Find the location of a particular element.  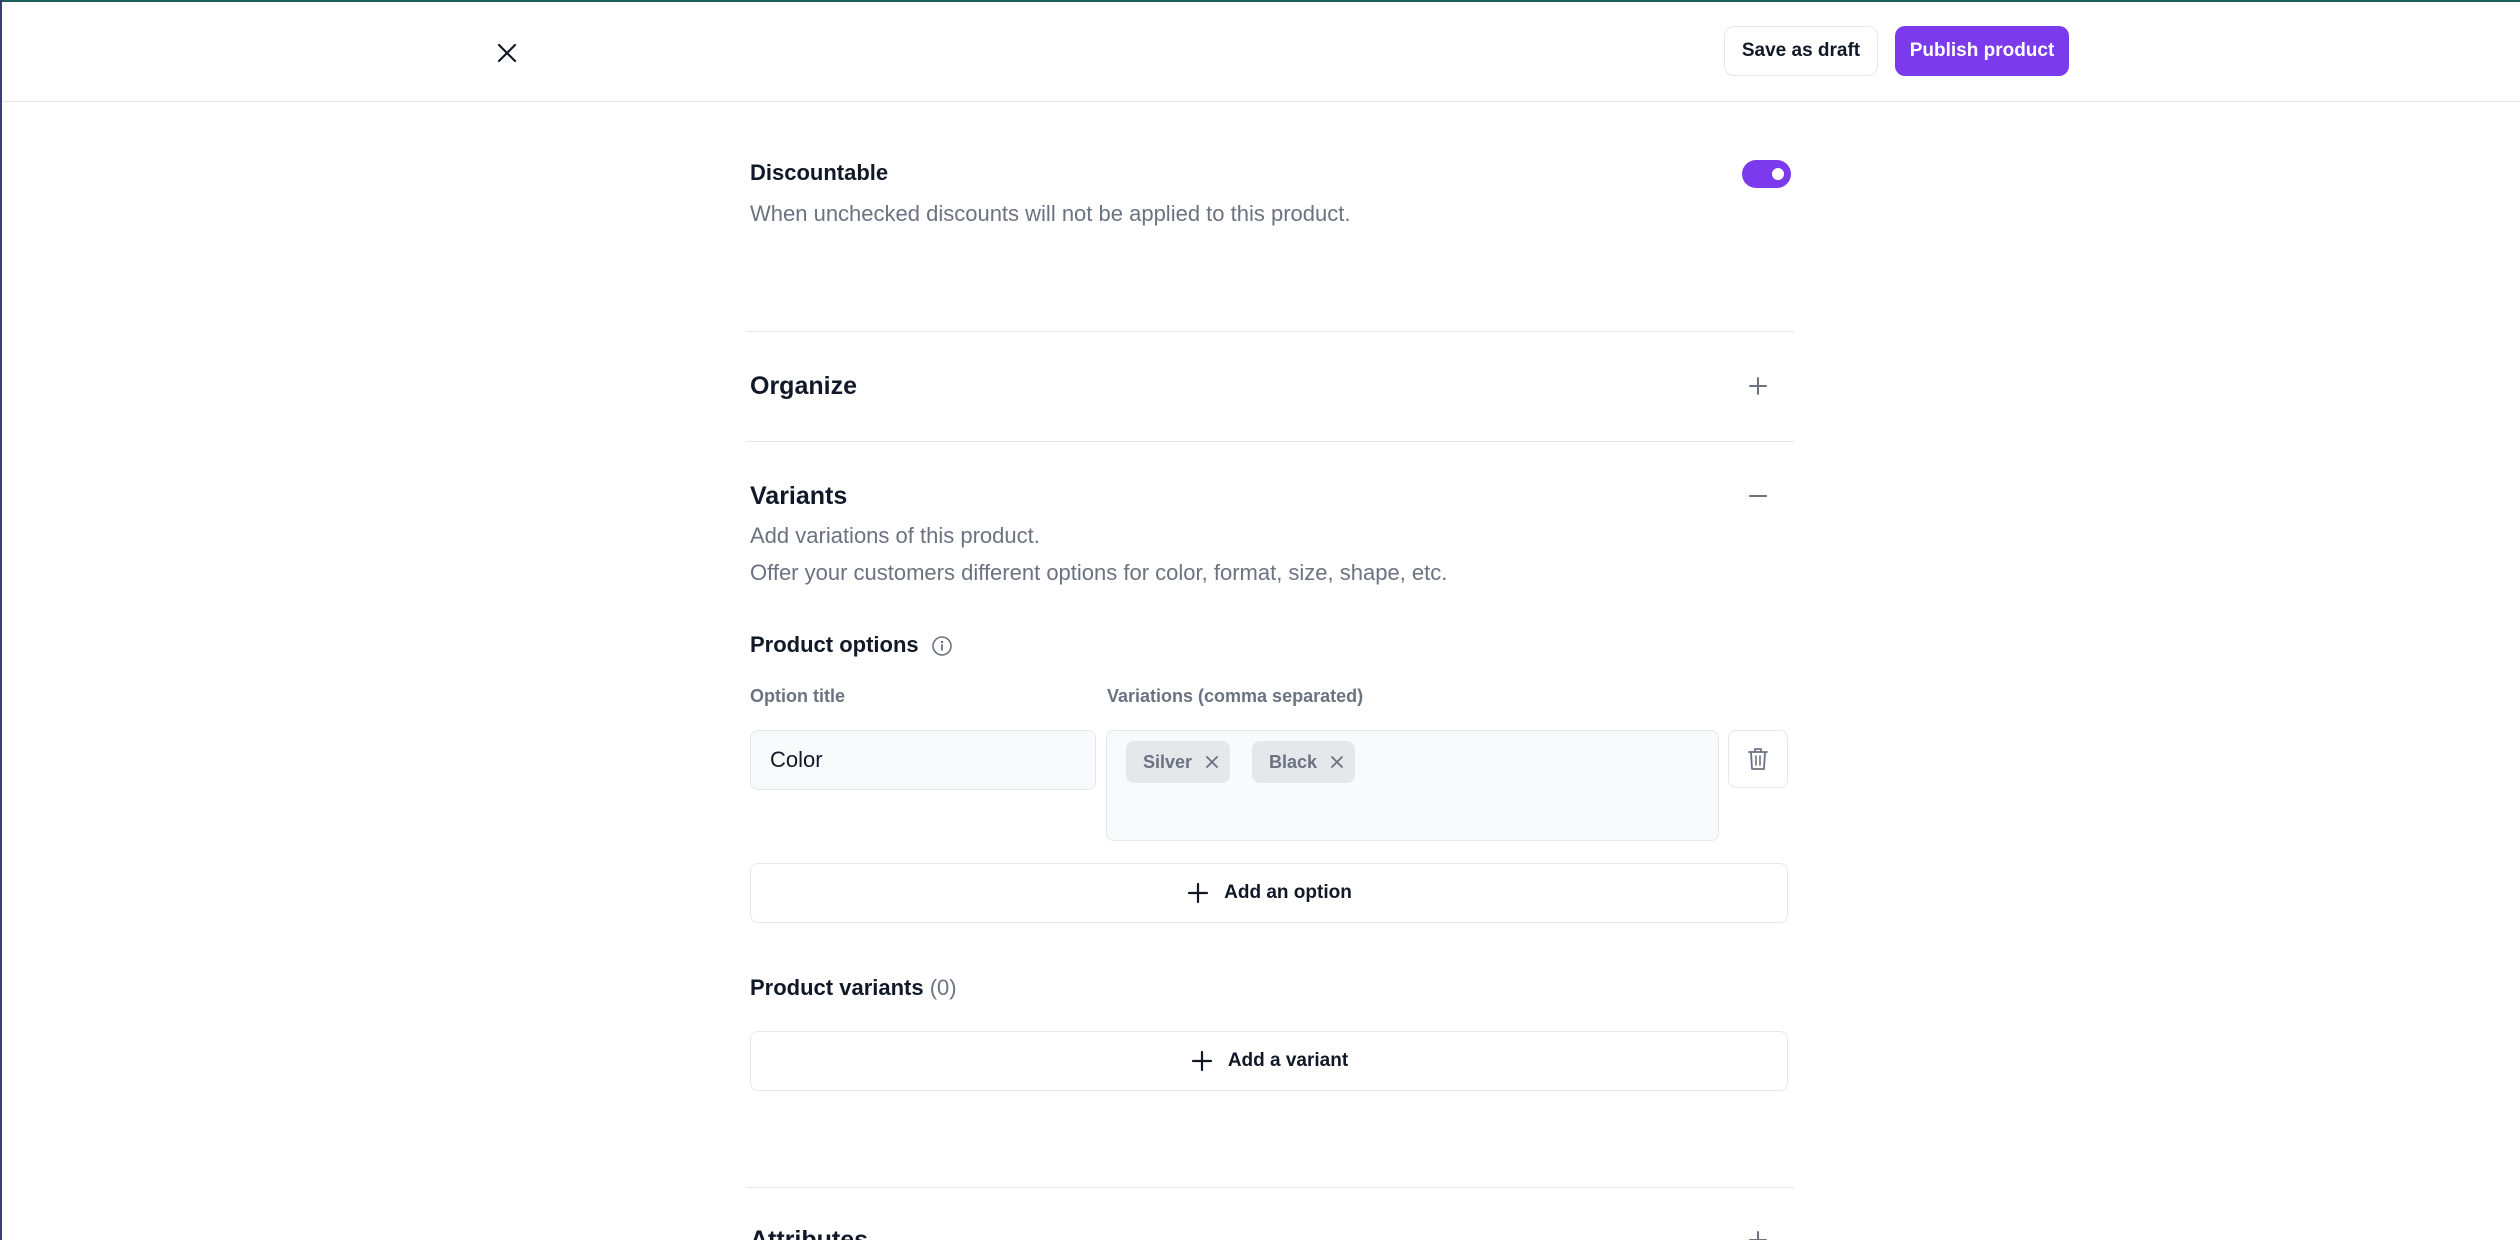

add-variant-button: Add a variant is located at coordinates (1269, 1061).